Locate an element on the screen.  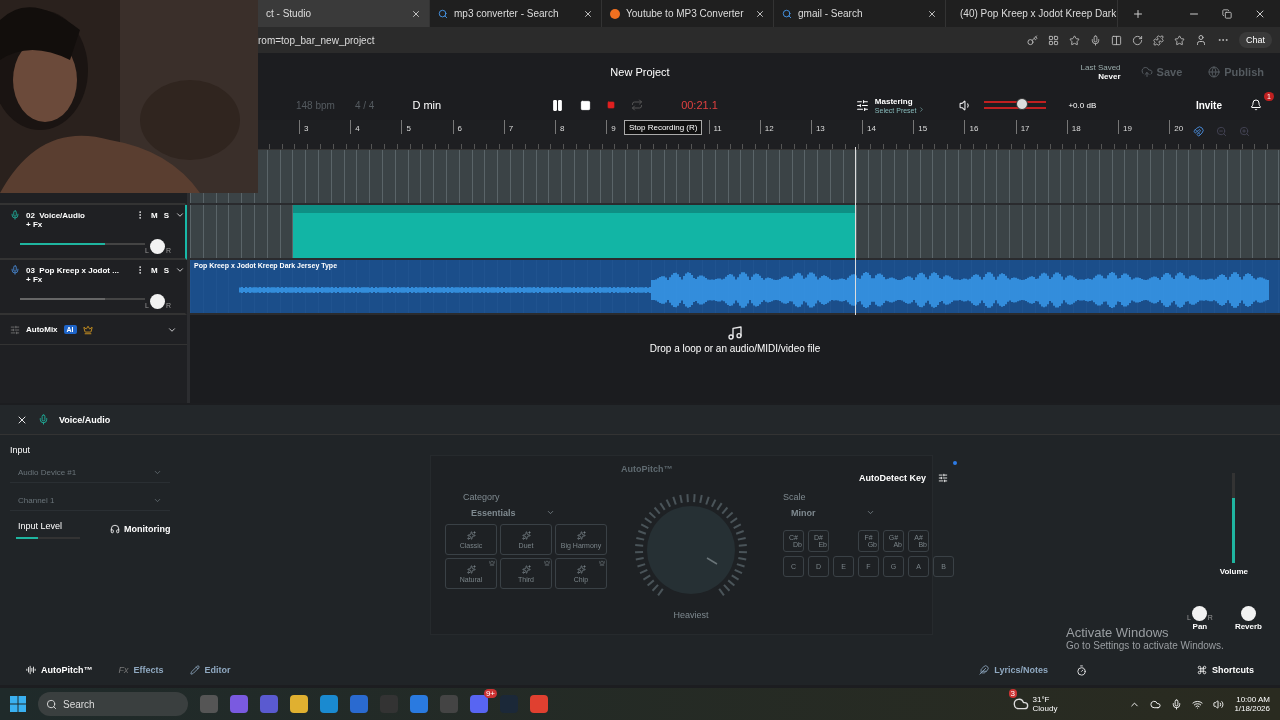
grid-icon is located at coordinates (1053, 40).